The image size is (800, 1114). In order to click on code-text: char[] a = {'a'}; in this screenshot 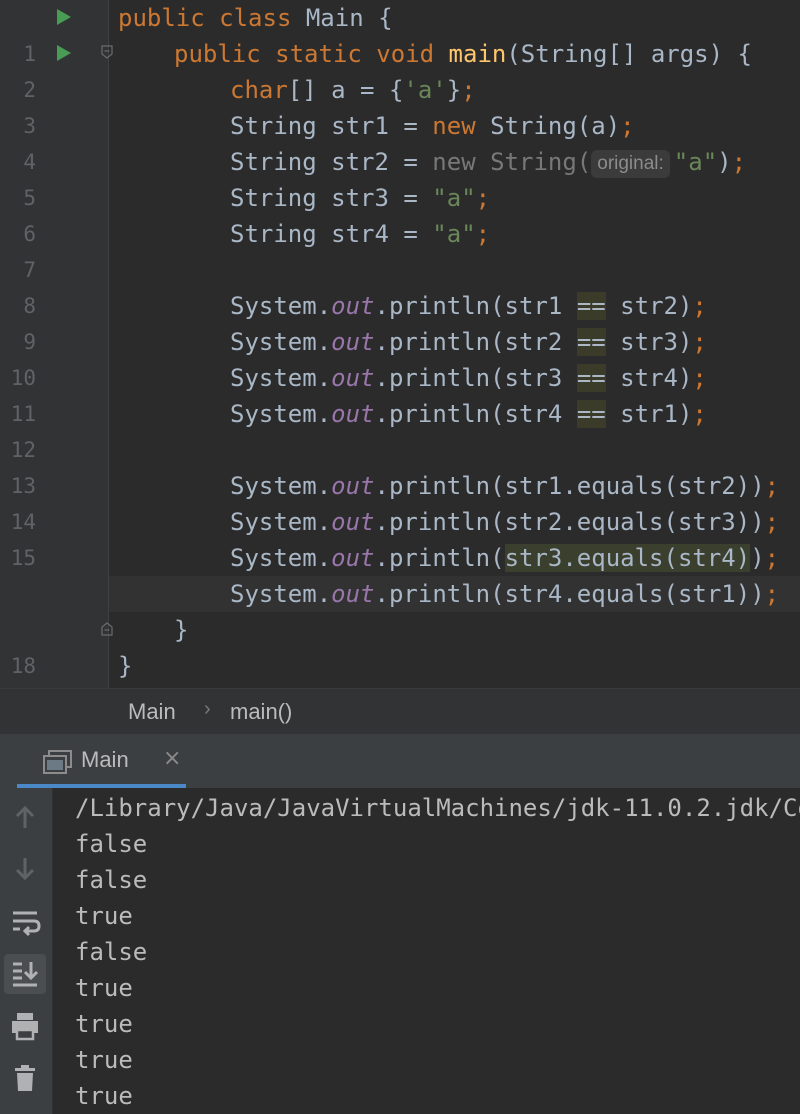, I will do `click(353, 90)`.